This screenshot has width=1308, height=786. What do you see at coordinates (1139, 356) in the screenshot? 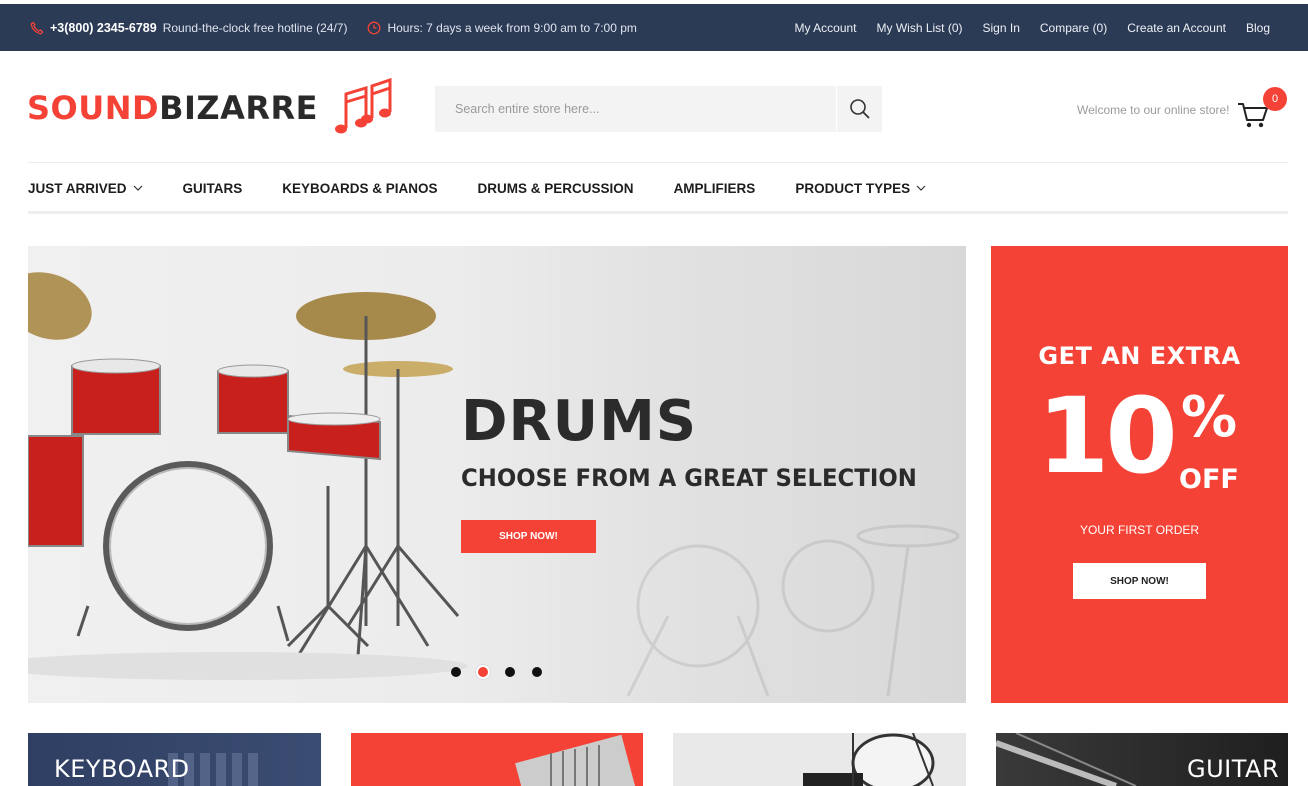
I see `promo-headline: GET AN EXTRA` at bounding box center [1139, 356].